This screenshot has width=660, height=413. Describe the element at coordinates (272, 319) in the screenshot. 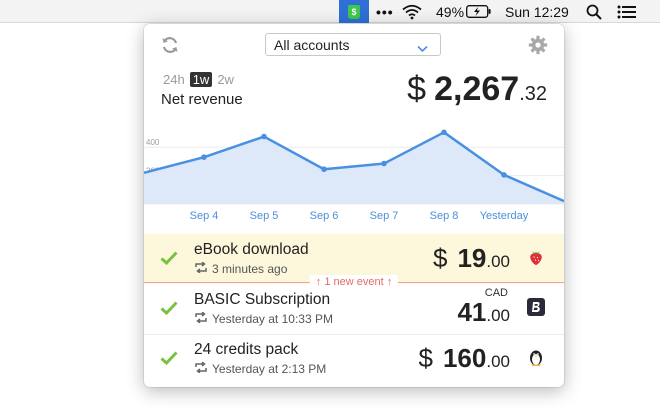

I see `event-time: Yesterday at 10:33 PM` at that location.